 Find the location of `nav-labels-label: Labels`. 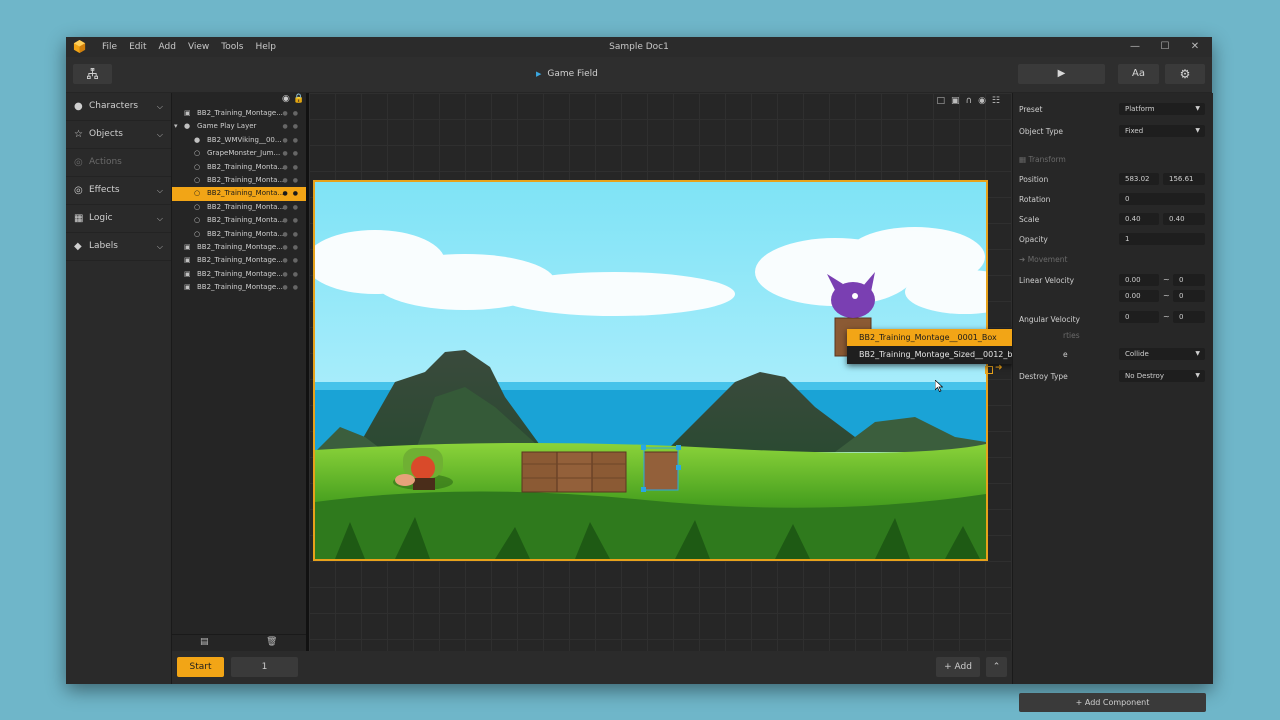

nav-labels-label: Labels is located at coordinates (103, 246).